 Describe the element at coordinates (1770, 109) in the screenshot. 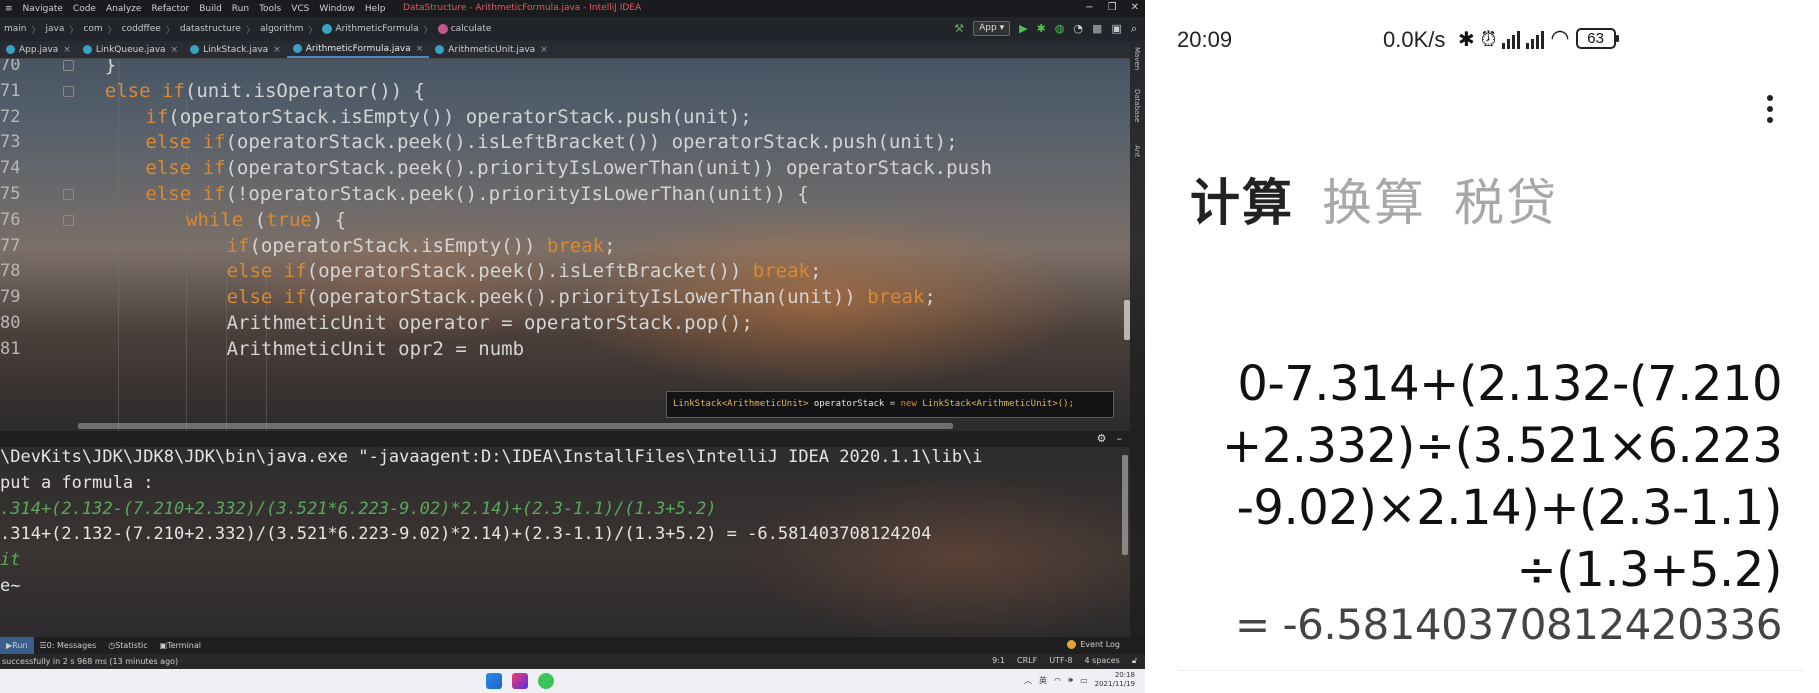

I see `more-options-icon` at that location.